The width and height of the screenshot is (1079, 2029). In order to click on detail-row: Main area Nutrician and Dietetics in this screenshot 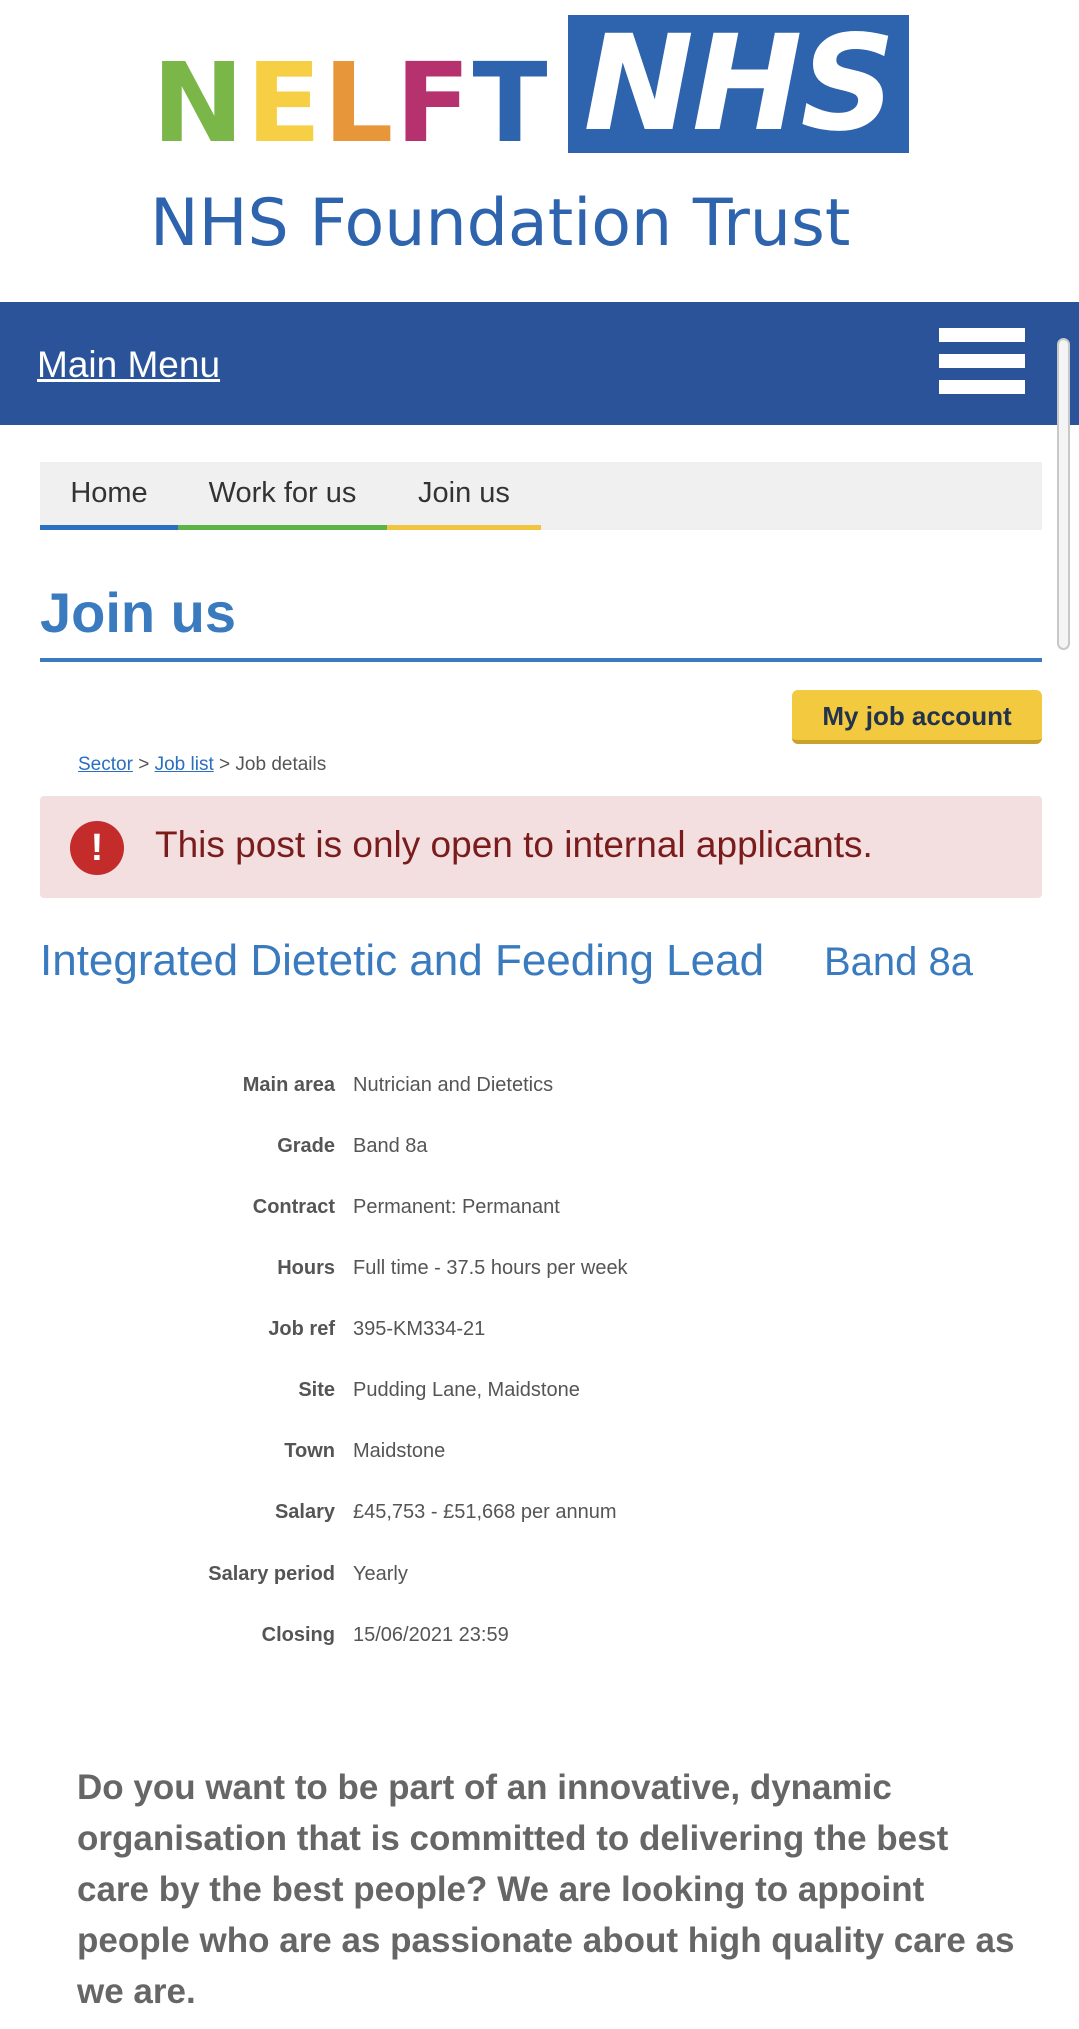, I will do `click(539, 1086)`.